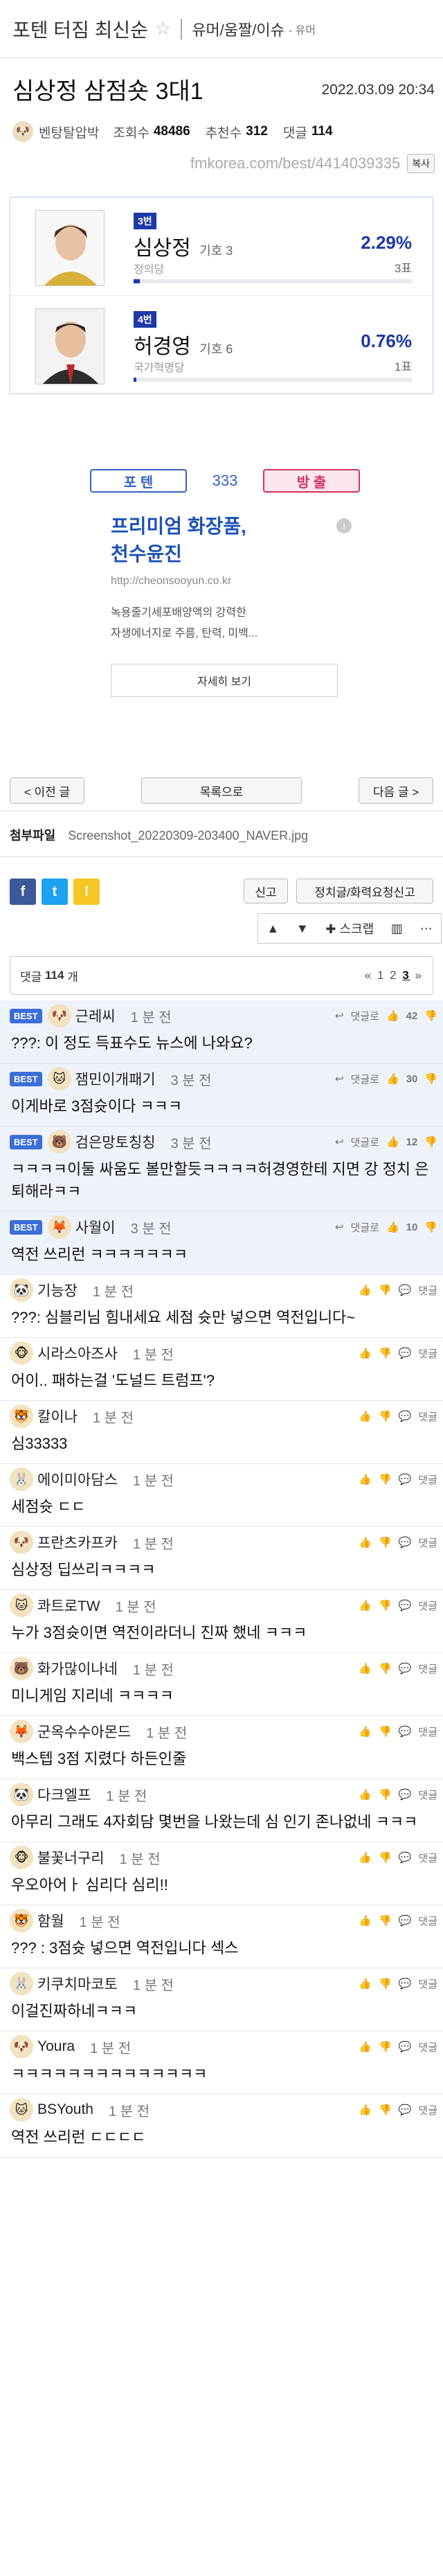  What do you see at coordinates (188, 836) in the screenshot?
I see `attachment-file: Screenshot_20220309-203400_NAVER.jpg` at bounding box center [188, 836].